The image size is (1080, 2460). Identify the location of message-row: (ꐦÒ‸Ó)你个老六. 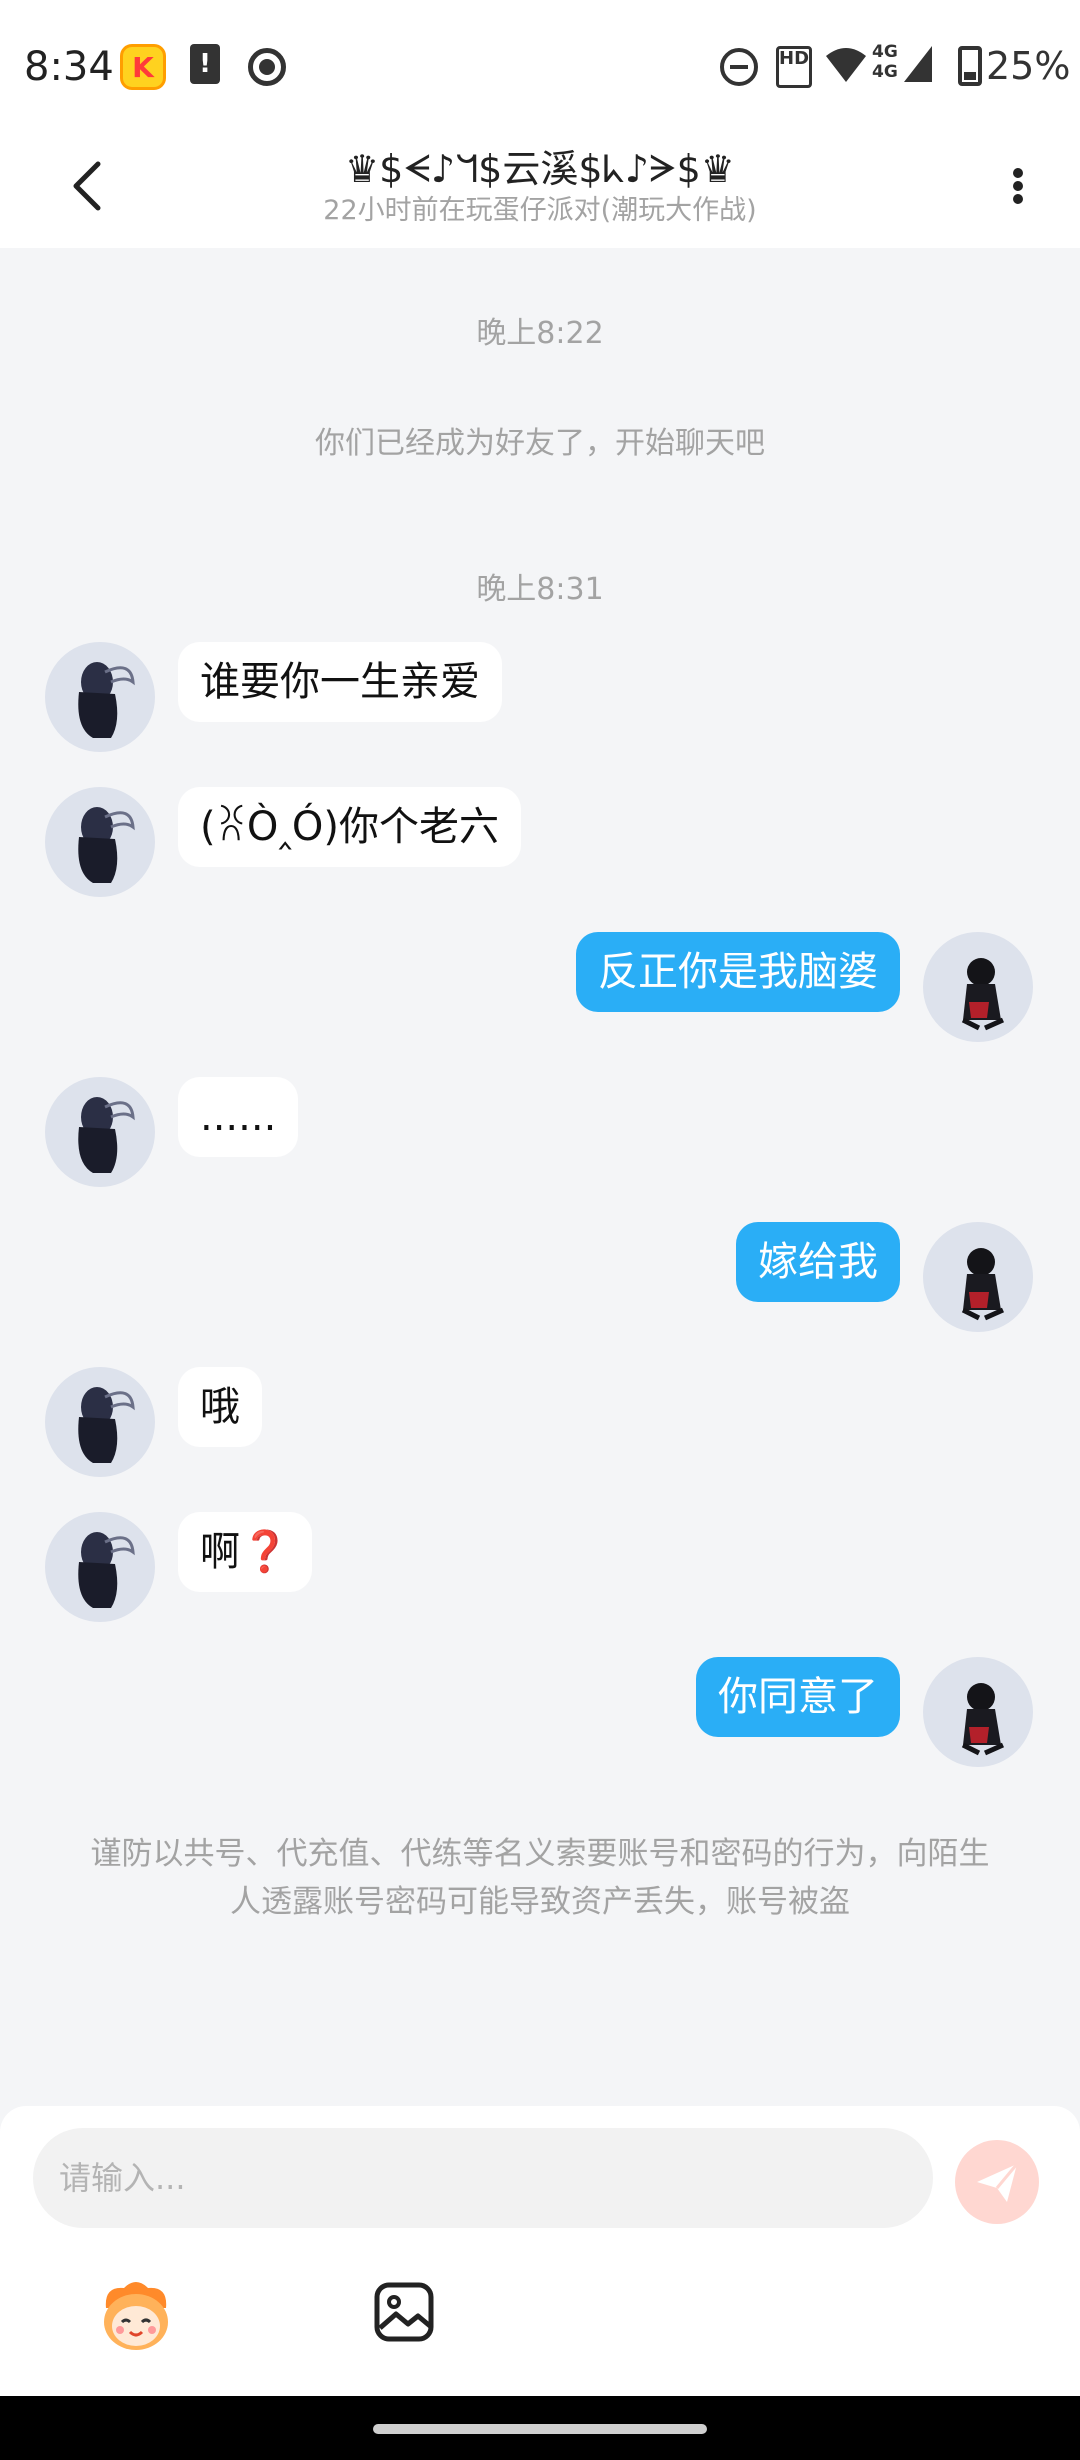
(540, 842).